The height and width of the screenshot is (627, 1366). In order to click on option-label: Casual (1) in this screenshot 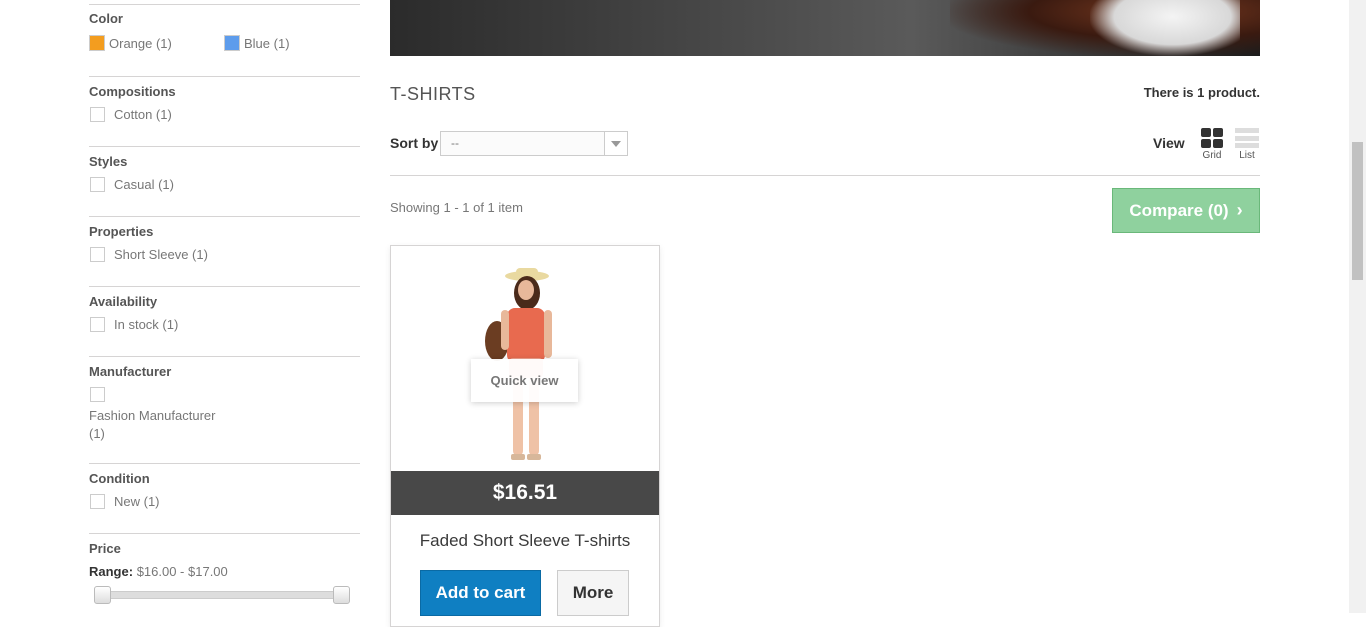, I will do `click(144, 184)`.